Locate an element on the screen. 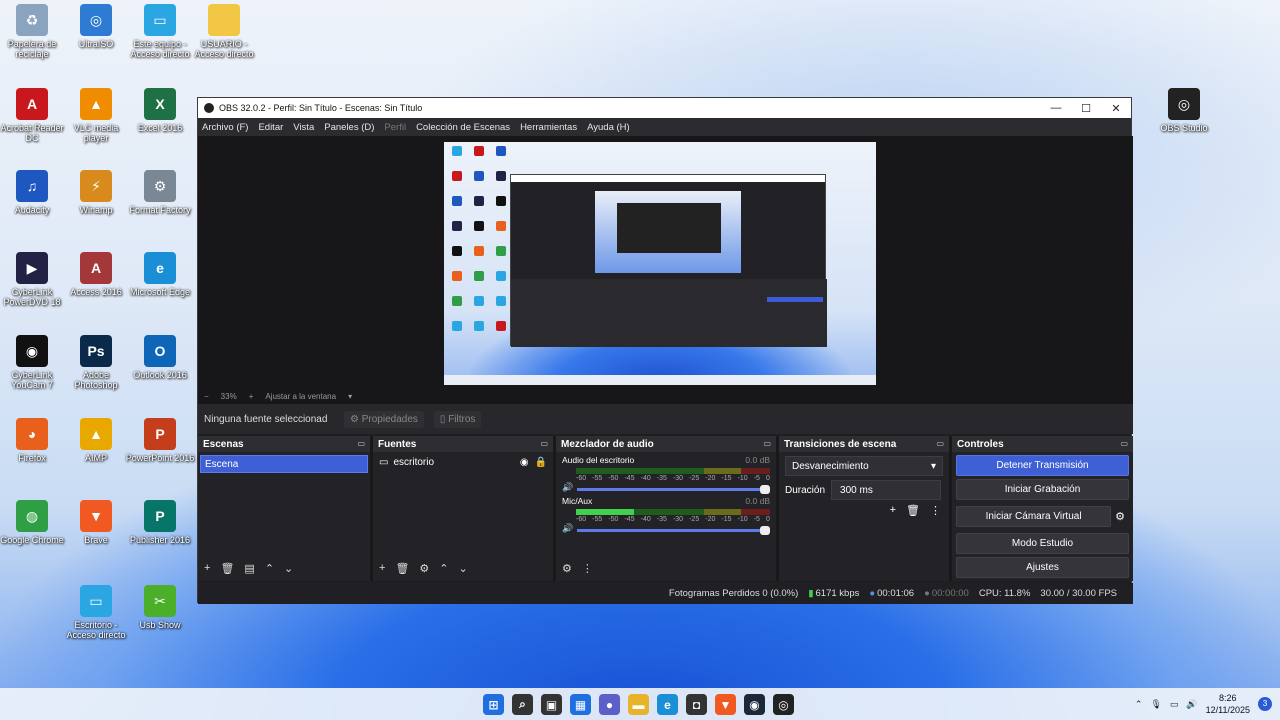  menu-herramientas: Herramientas is located at coordinates (548, 127).